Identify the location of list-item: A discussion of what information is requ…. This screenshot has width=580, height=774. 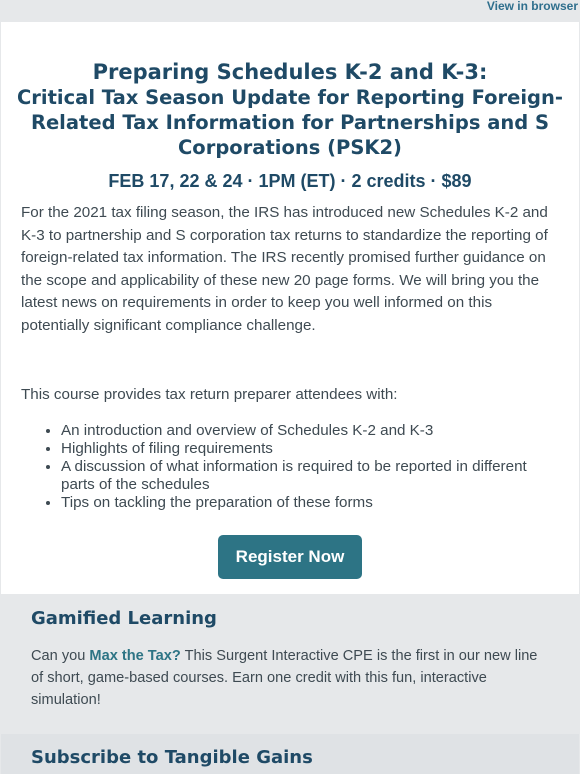
(311, 476).